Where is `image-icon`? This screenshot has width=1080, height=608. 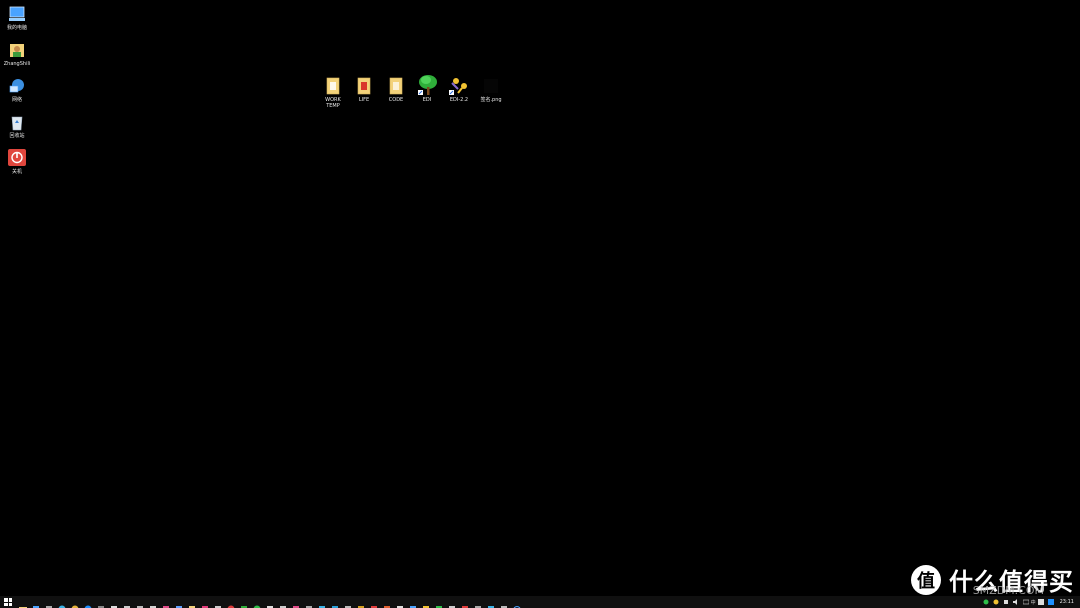 image-icon is located at coordinates (491, 86).